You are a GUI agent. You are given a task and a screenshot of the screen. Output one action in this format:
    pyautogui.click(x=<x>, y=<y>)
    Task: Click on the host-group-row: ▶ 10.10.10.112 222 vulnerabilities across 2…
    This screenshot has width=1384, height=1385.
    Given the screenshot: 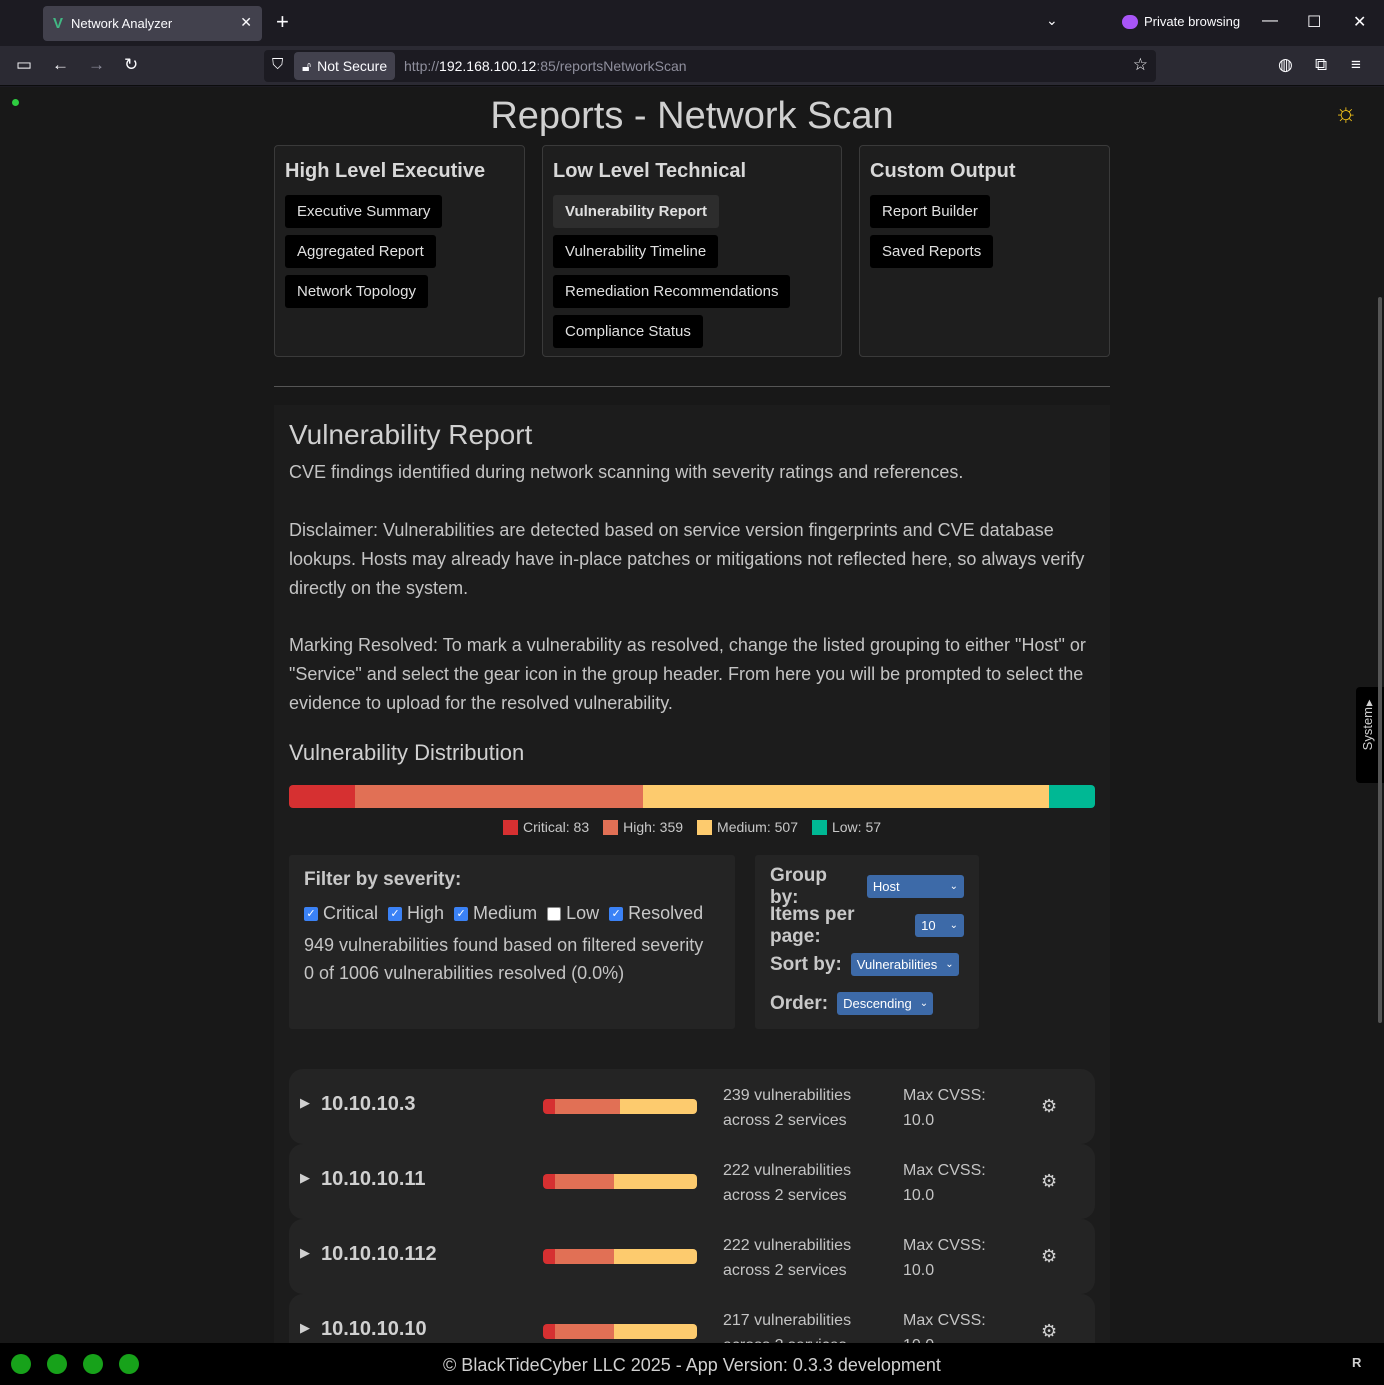 What is the action you would take?
    pyautogui.click(x=692, y=1256)
    